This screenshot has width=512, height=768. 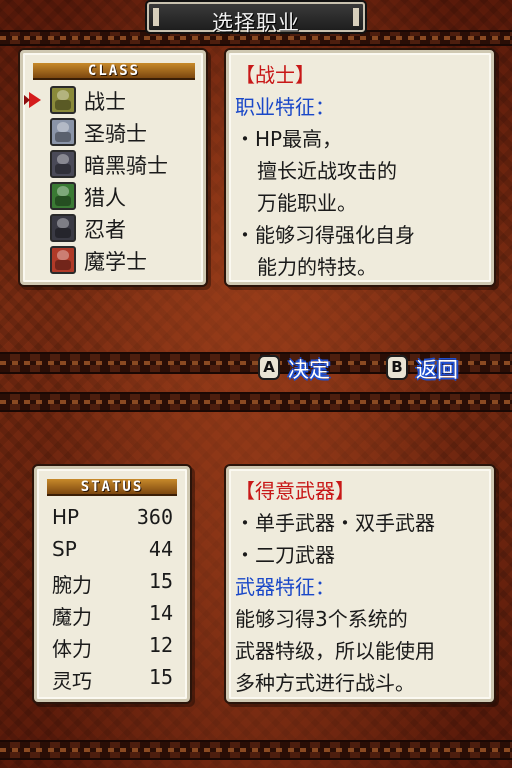 I want to click on class-item-label: 魔学士, so click(x=115, y=262).